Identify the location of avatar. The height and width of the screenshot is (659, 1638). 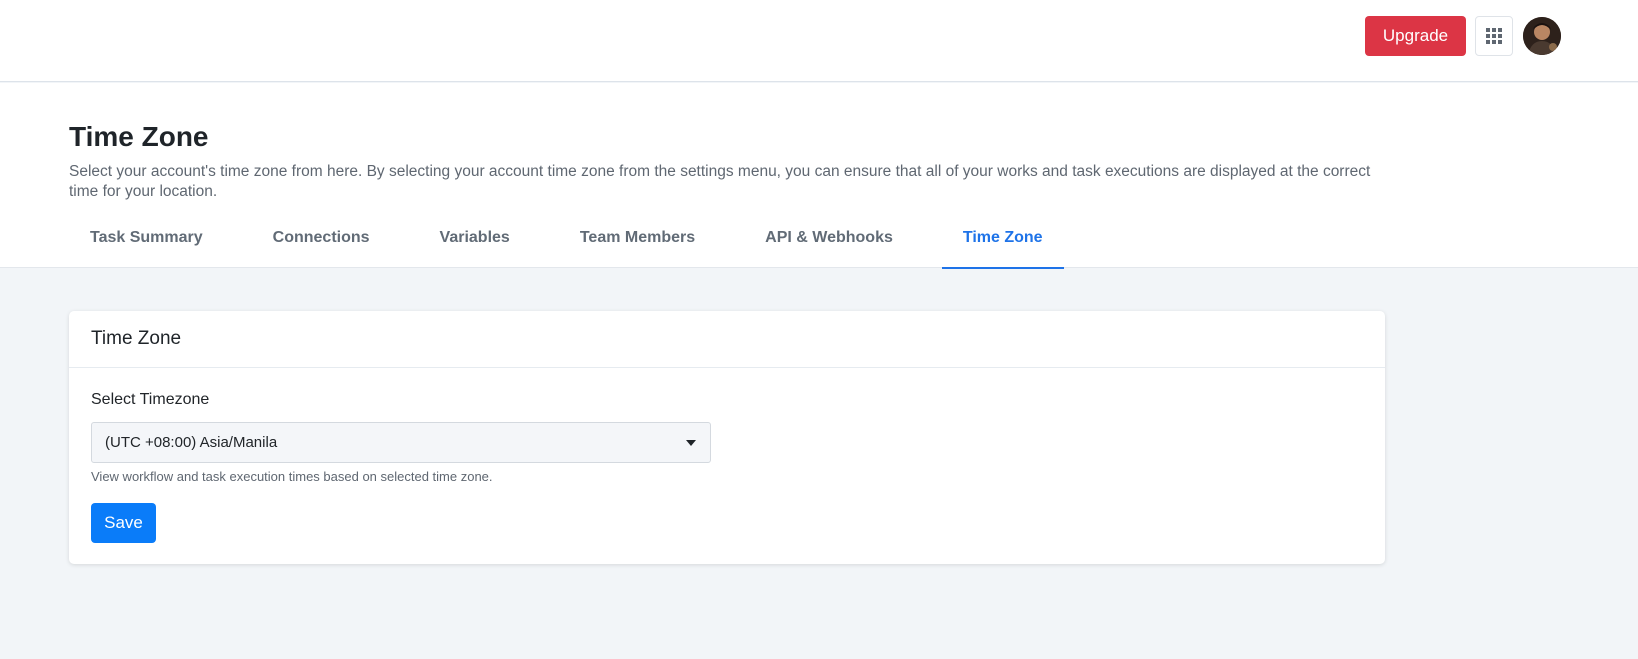
(1542, 36).